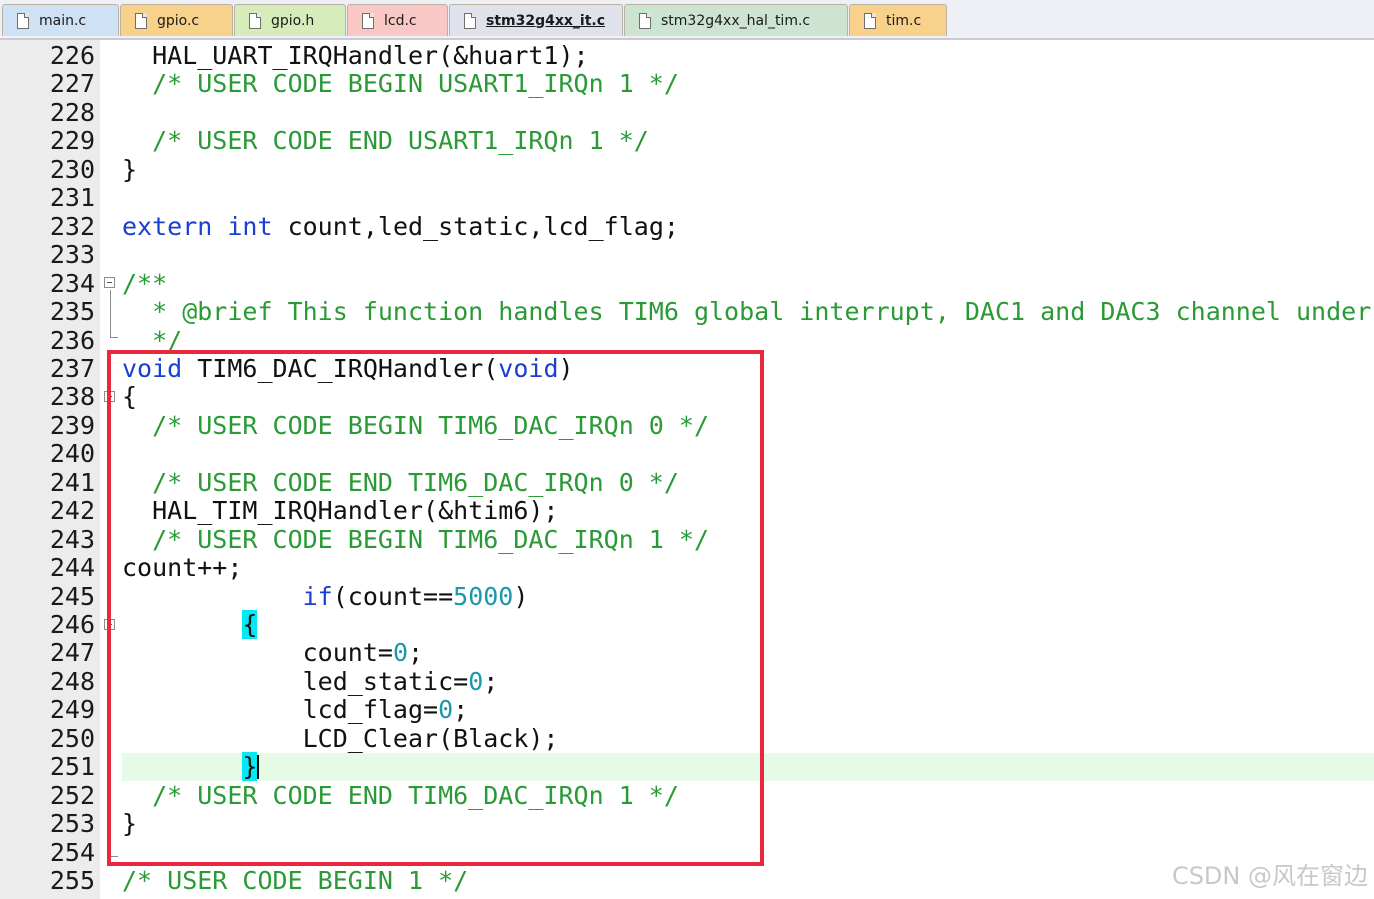  I want to click on code-token: HAL_UART_IRQHandler(&huart1);, so click(355, 55).